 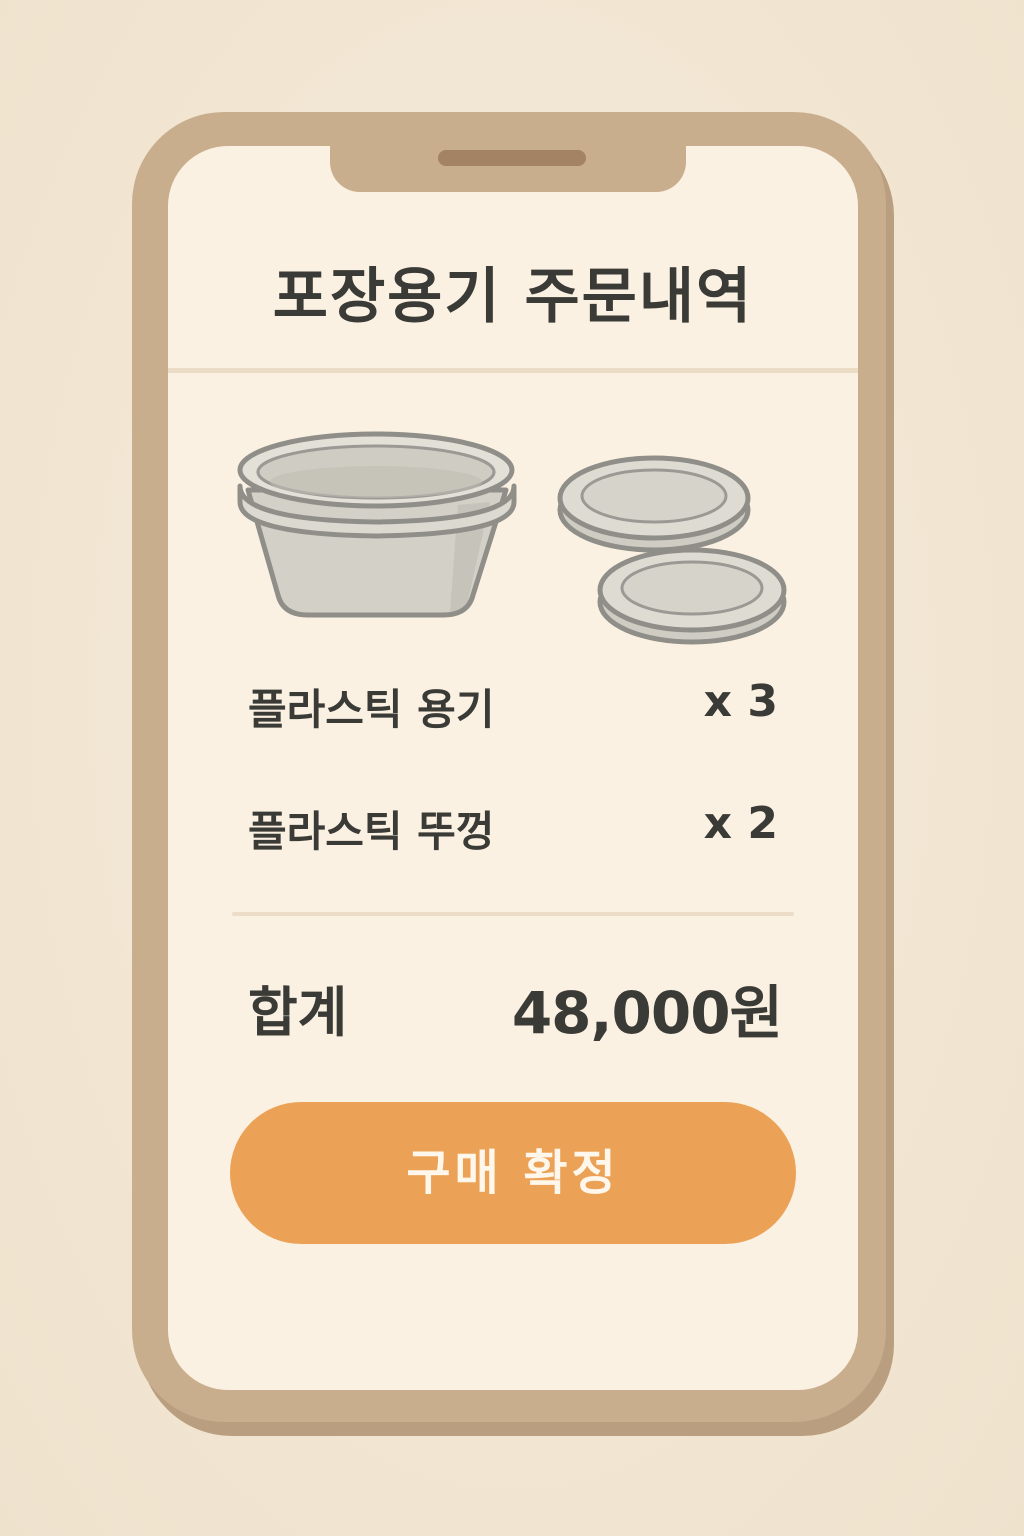 What do you see at coordinates (672, 550) in the screenshot?
I see `plastic-lid-icon` at bounding box center [672, 550].